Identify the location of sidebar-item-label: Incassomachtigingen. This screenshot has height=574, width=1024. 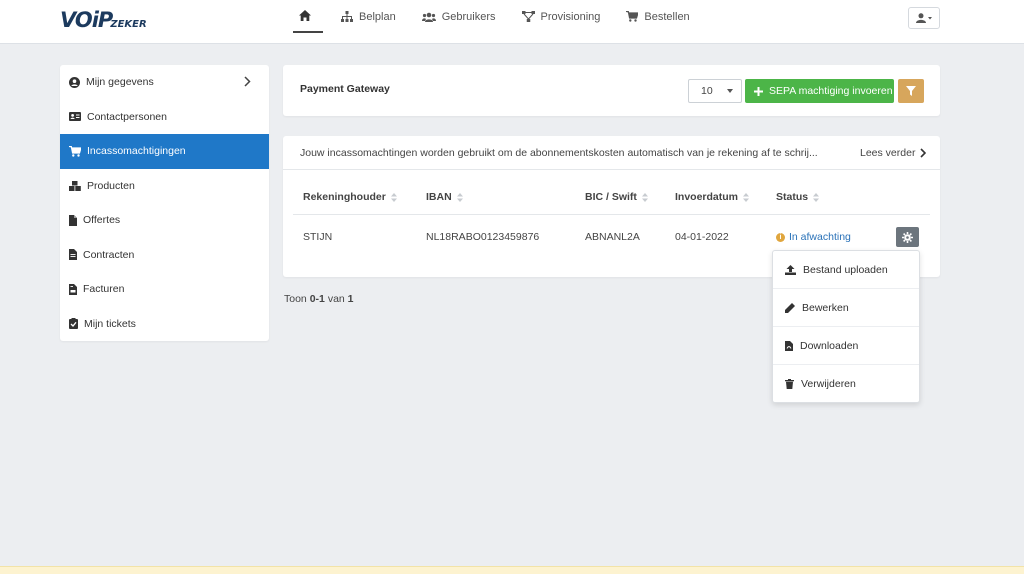
(136, 151).